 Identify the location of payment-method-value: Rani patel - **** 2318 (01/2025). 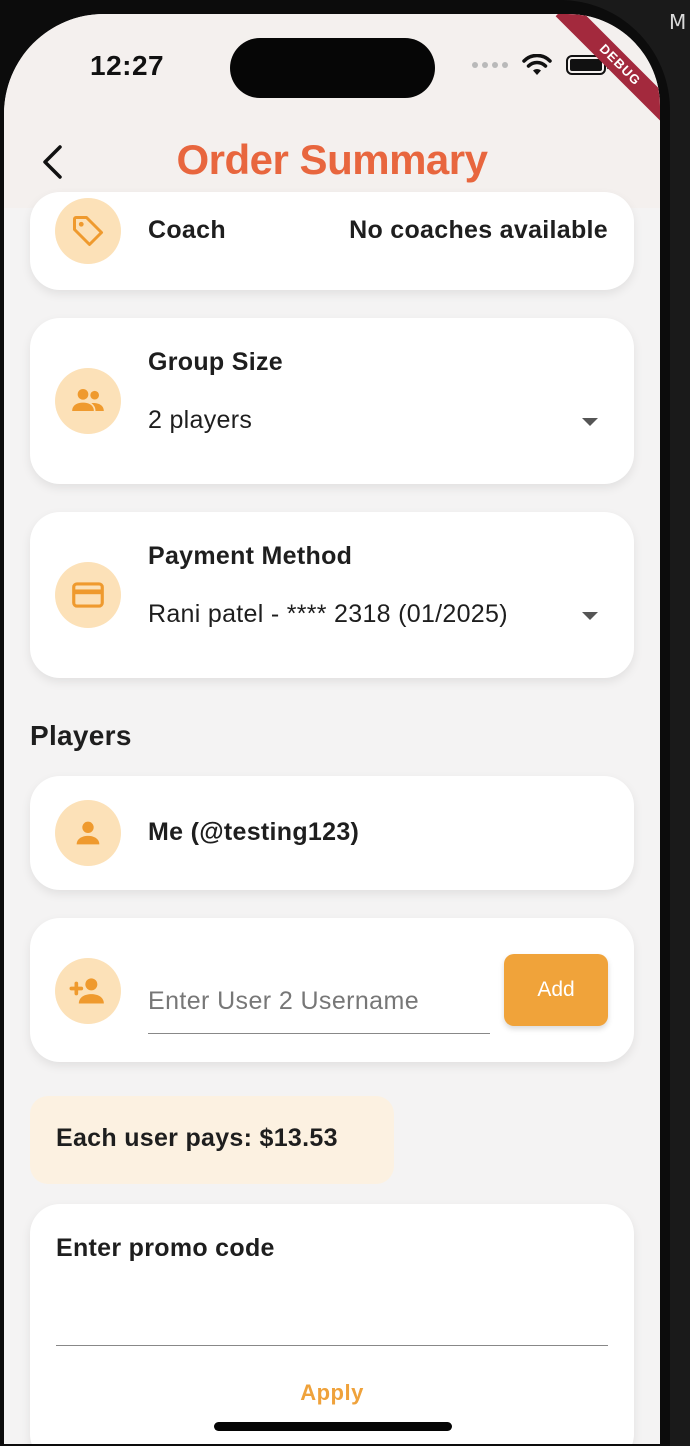
(328, 614).